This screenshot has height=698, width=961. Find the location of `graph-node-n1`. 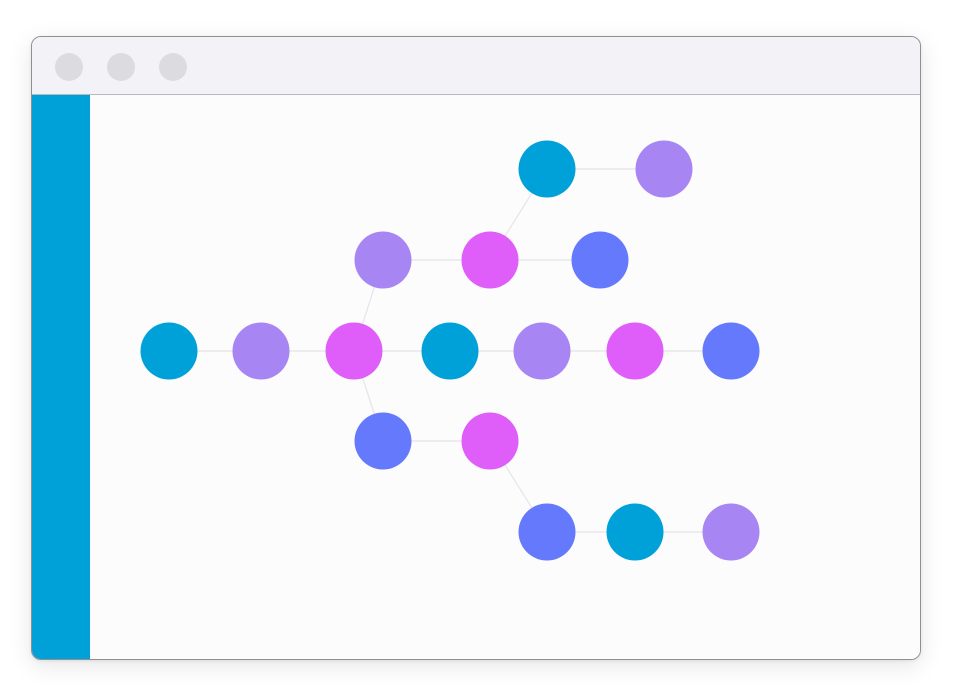

graph-node-n1 is located at coordinates (547, 169).